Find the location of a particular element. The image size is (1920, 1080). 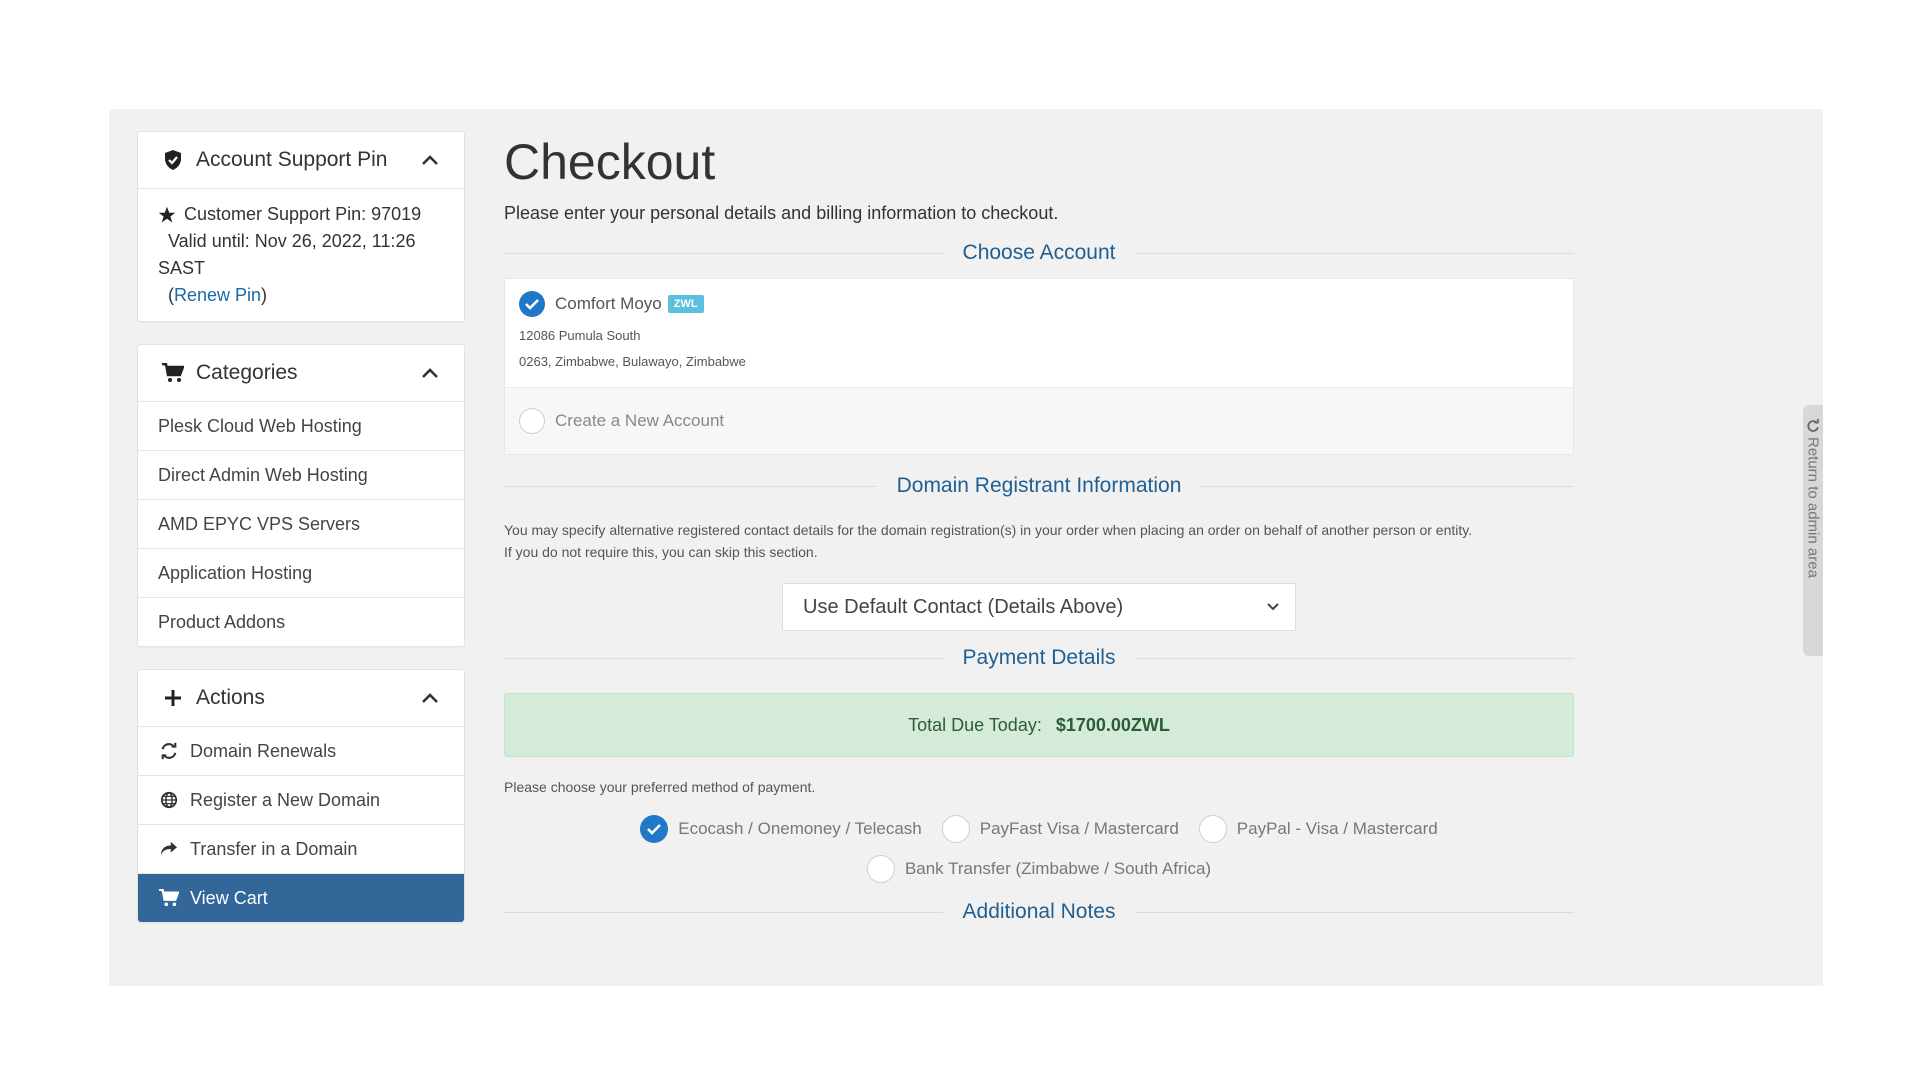

additional-notes-divider: Additional Notes is located at coordinates (1039, 912).